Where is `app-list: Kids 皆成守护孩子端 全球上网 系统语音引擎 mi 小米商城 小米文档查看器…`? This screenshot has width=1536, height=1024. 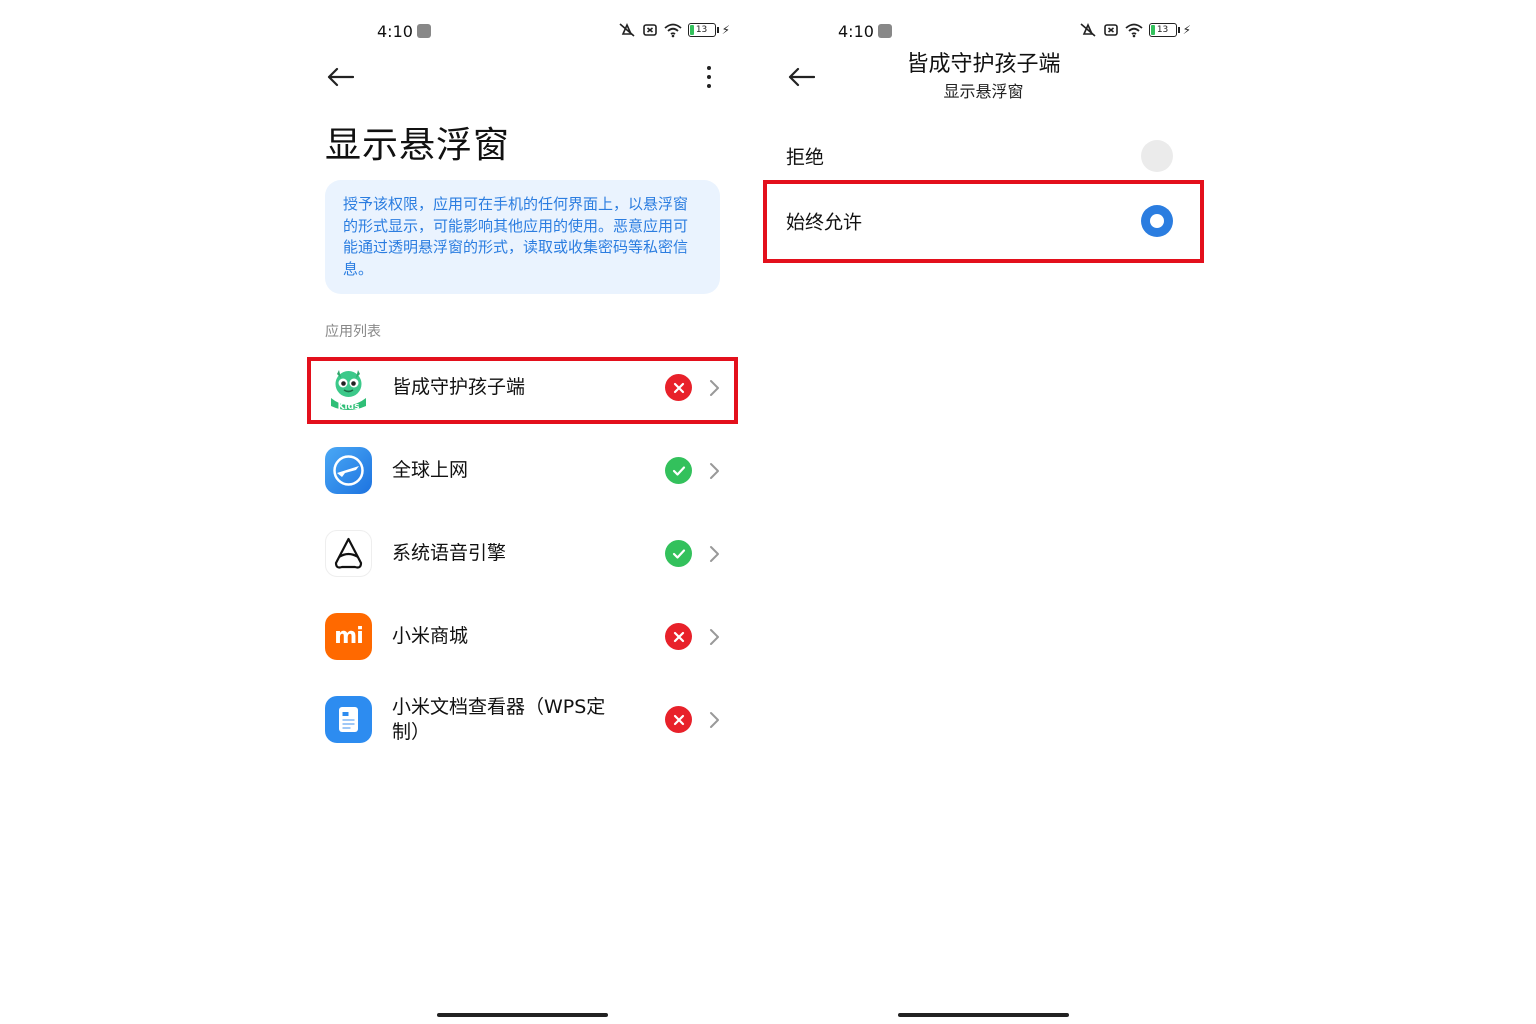
app-list: Kids 皆成守护孩子端 全球上网 系统语音引擎 mi 小米商城 小米文档查看器… is located at coordinates (522, 553).